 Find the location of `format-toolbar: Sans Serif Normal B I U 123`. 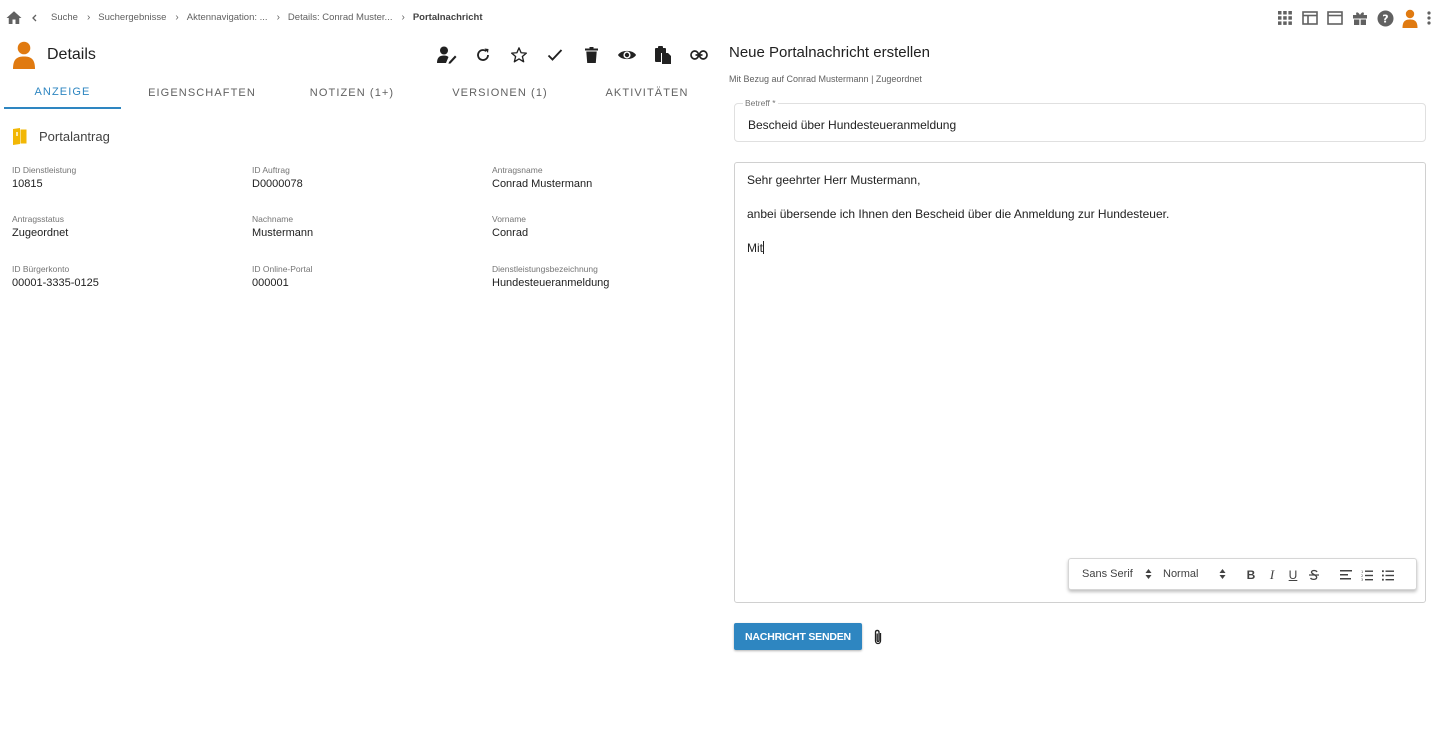

format-toolbar: Sans Serif Normal B I U 123 is located at coordinates (1242, 574).